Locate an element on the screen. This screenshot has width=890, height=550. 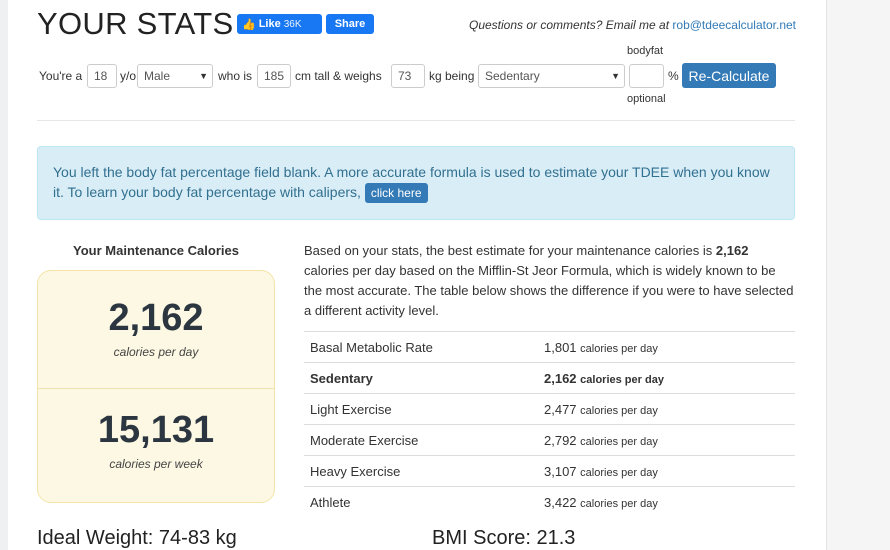
facebook-share-button: Share is located at coordinates (350, 24).